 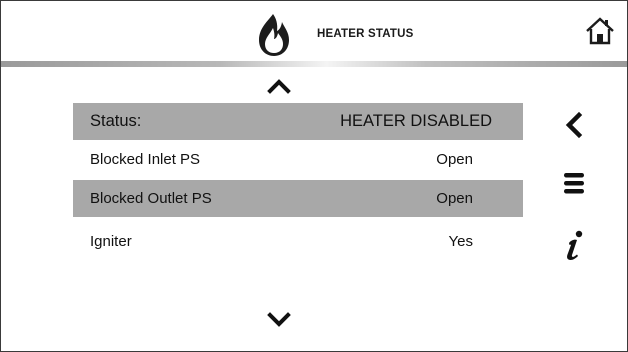 I want to click on info-button, so click(x=575, y=245).